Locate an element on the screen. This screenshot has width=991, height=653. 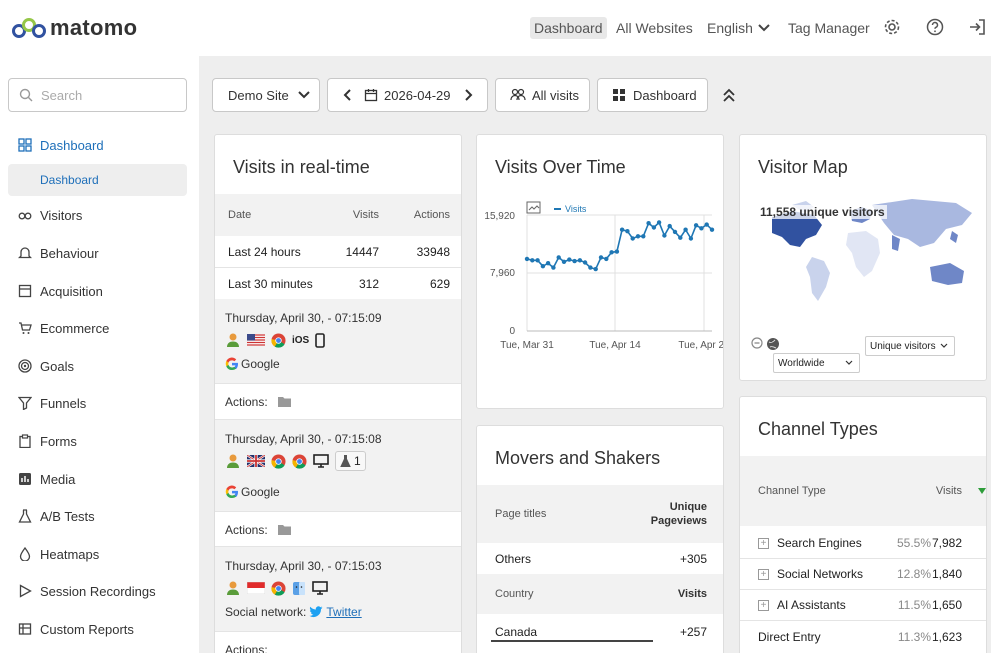
sort-desc-icon is located at coordinates (982, 491).